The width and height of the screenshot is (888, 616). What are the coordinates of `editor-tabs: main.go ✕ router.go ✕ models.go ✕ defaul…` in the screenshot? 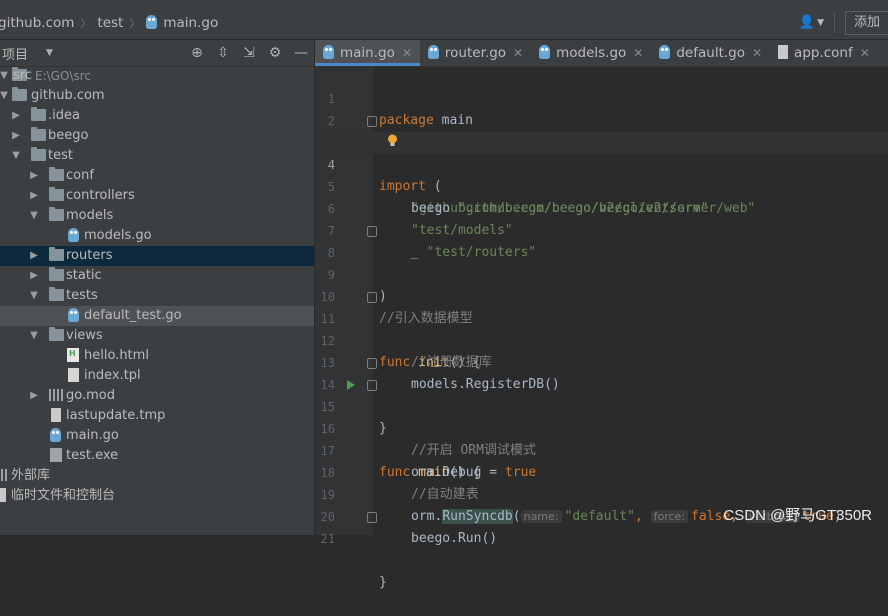 It's located at (601, 53).